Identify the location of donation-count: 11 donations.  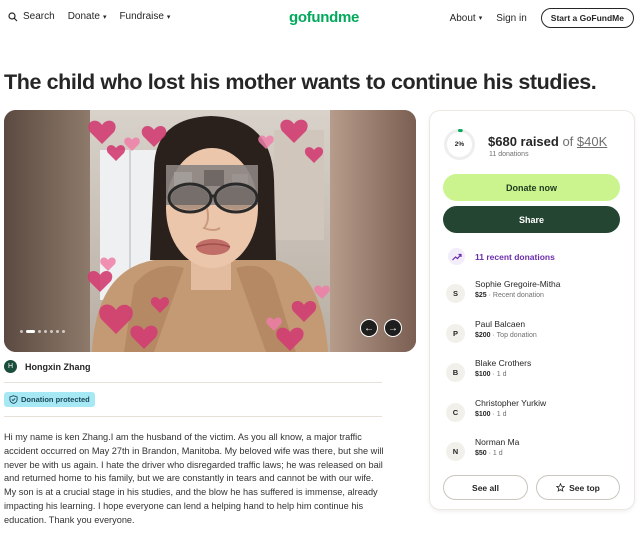
(509, 154).